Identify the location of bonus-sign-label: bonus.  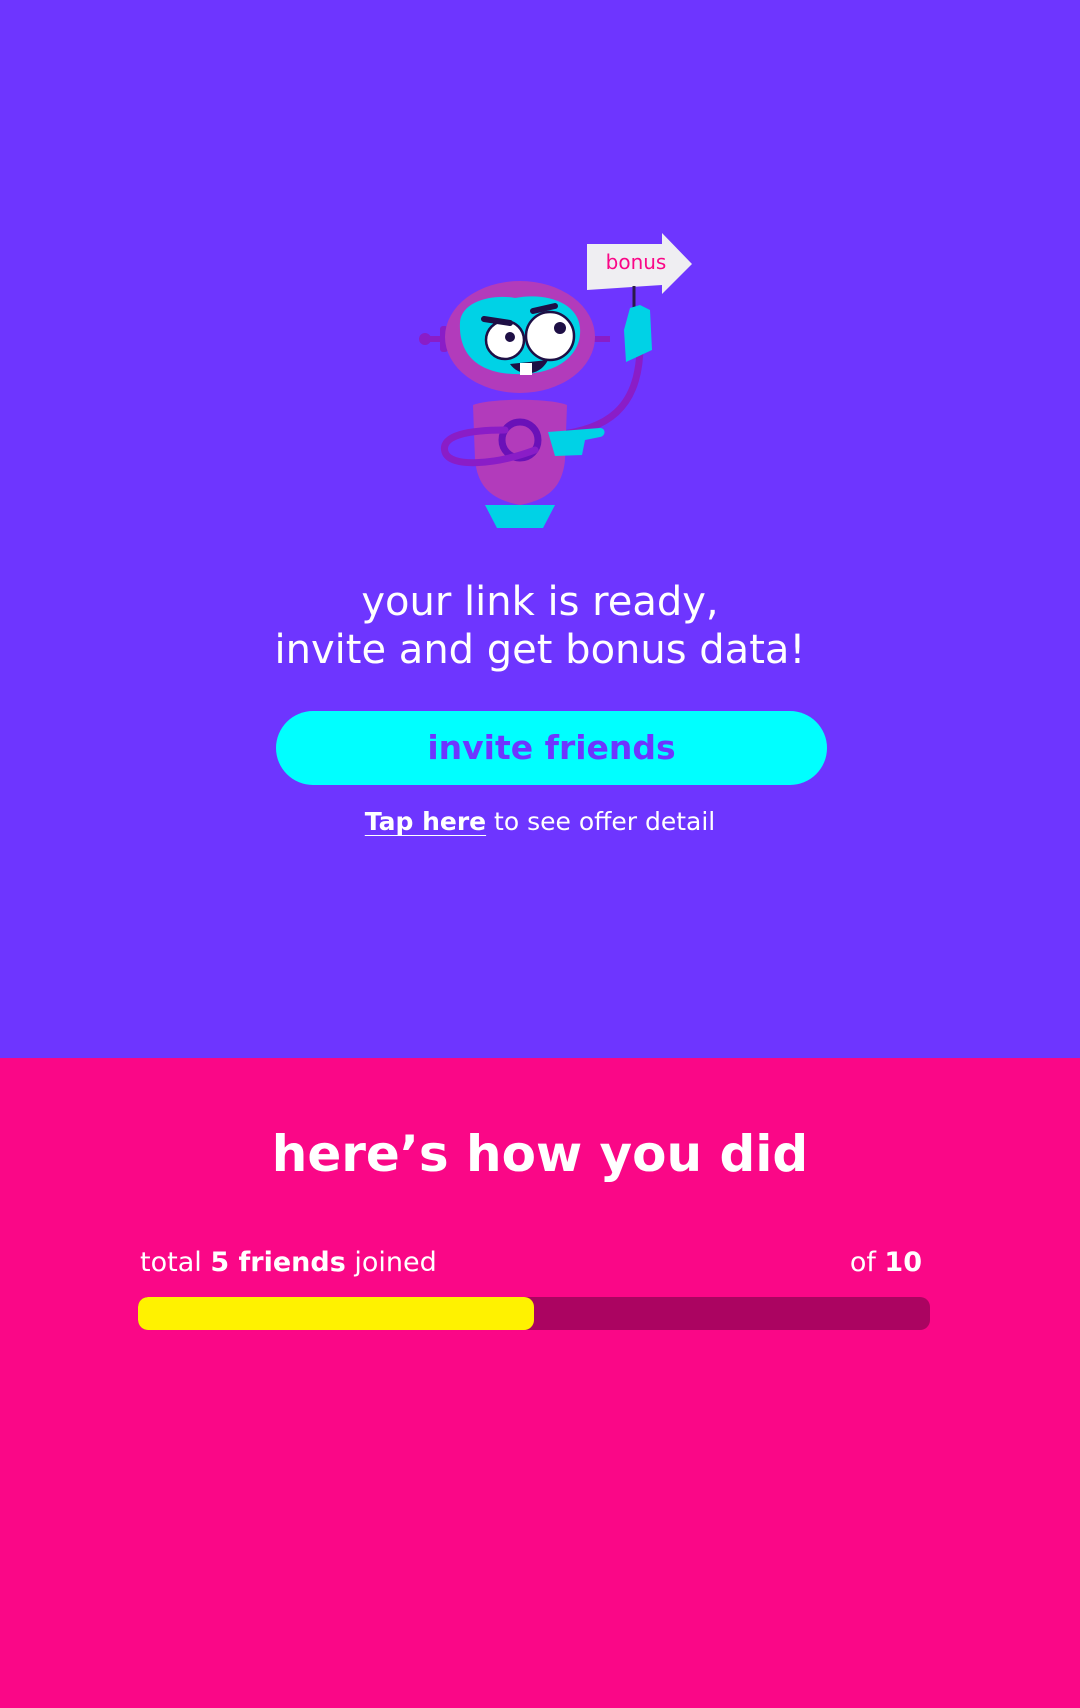
(636, 262).